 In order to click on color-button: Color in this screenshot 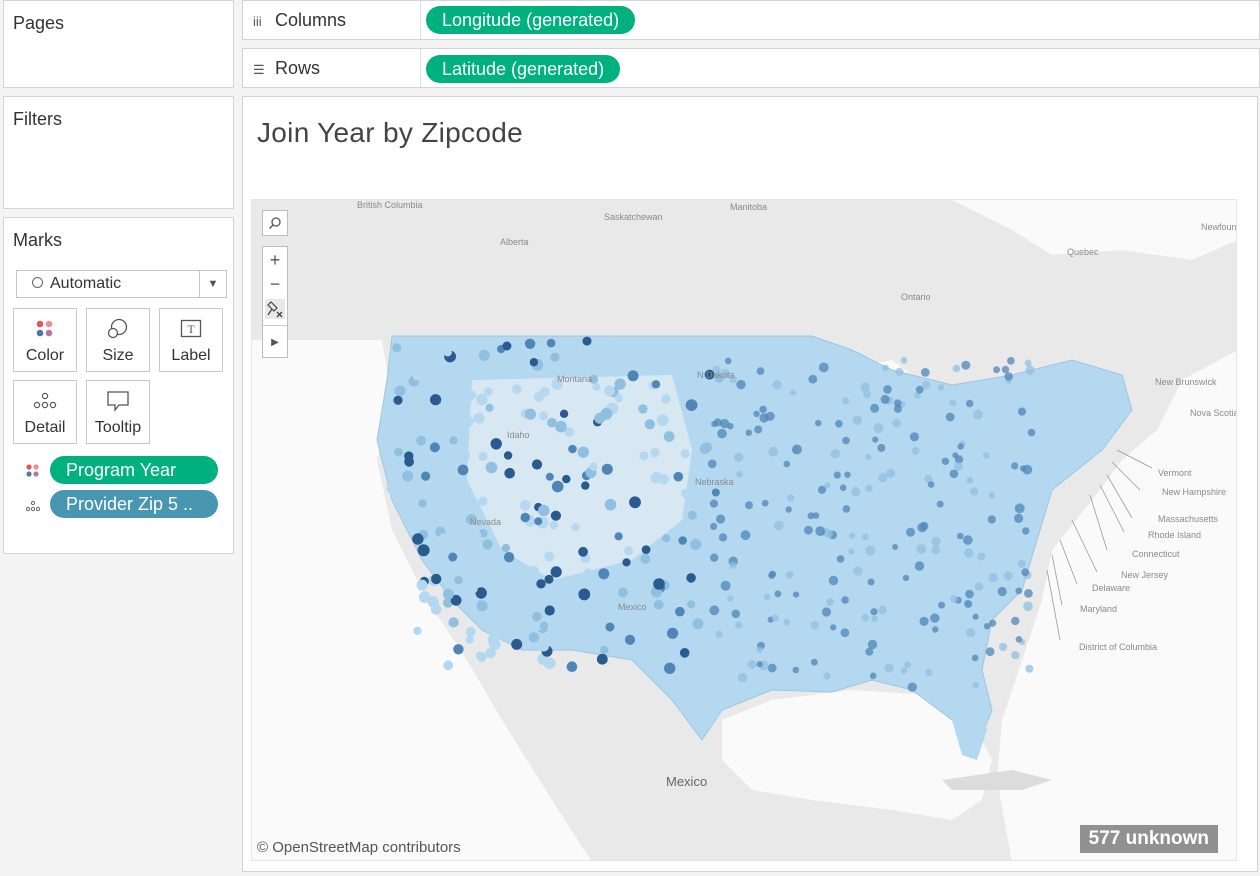, I will do `click(45, 340)`.